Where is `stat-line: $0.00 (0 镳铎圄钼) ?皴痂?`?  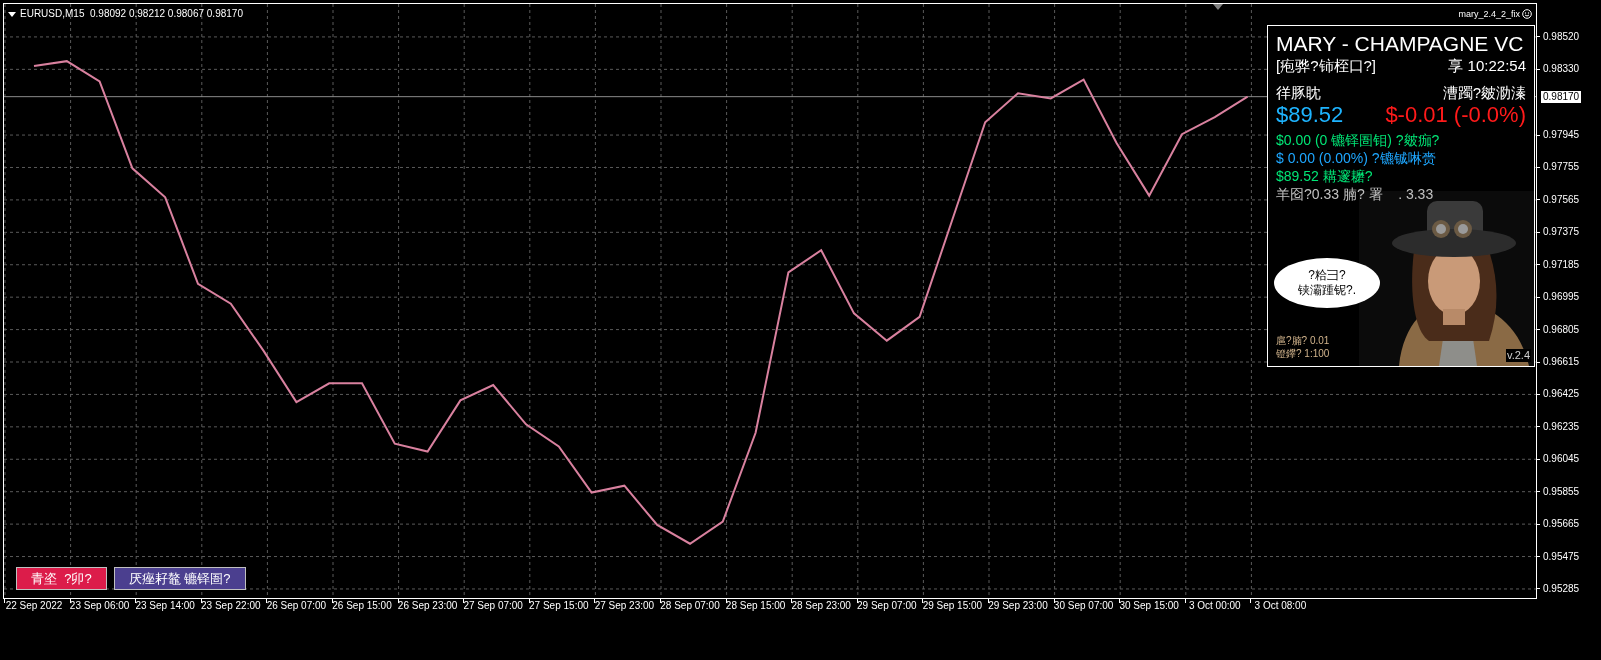 stat-line: $0.00 (0 镳铎圄钼) ?皴痂? is located at coordinates (1358, 140).